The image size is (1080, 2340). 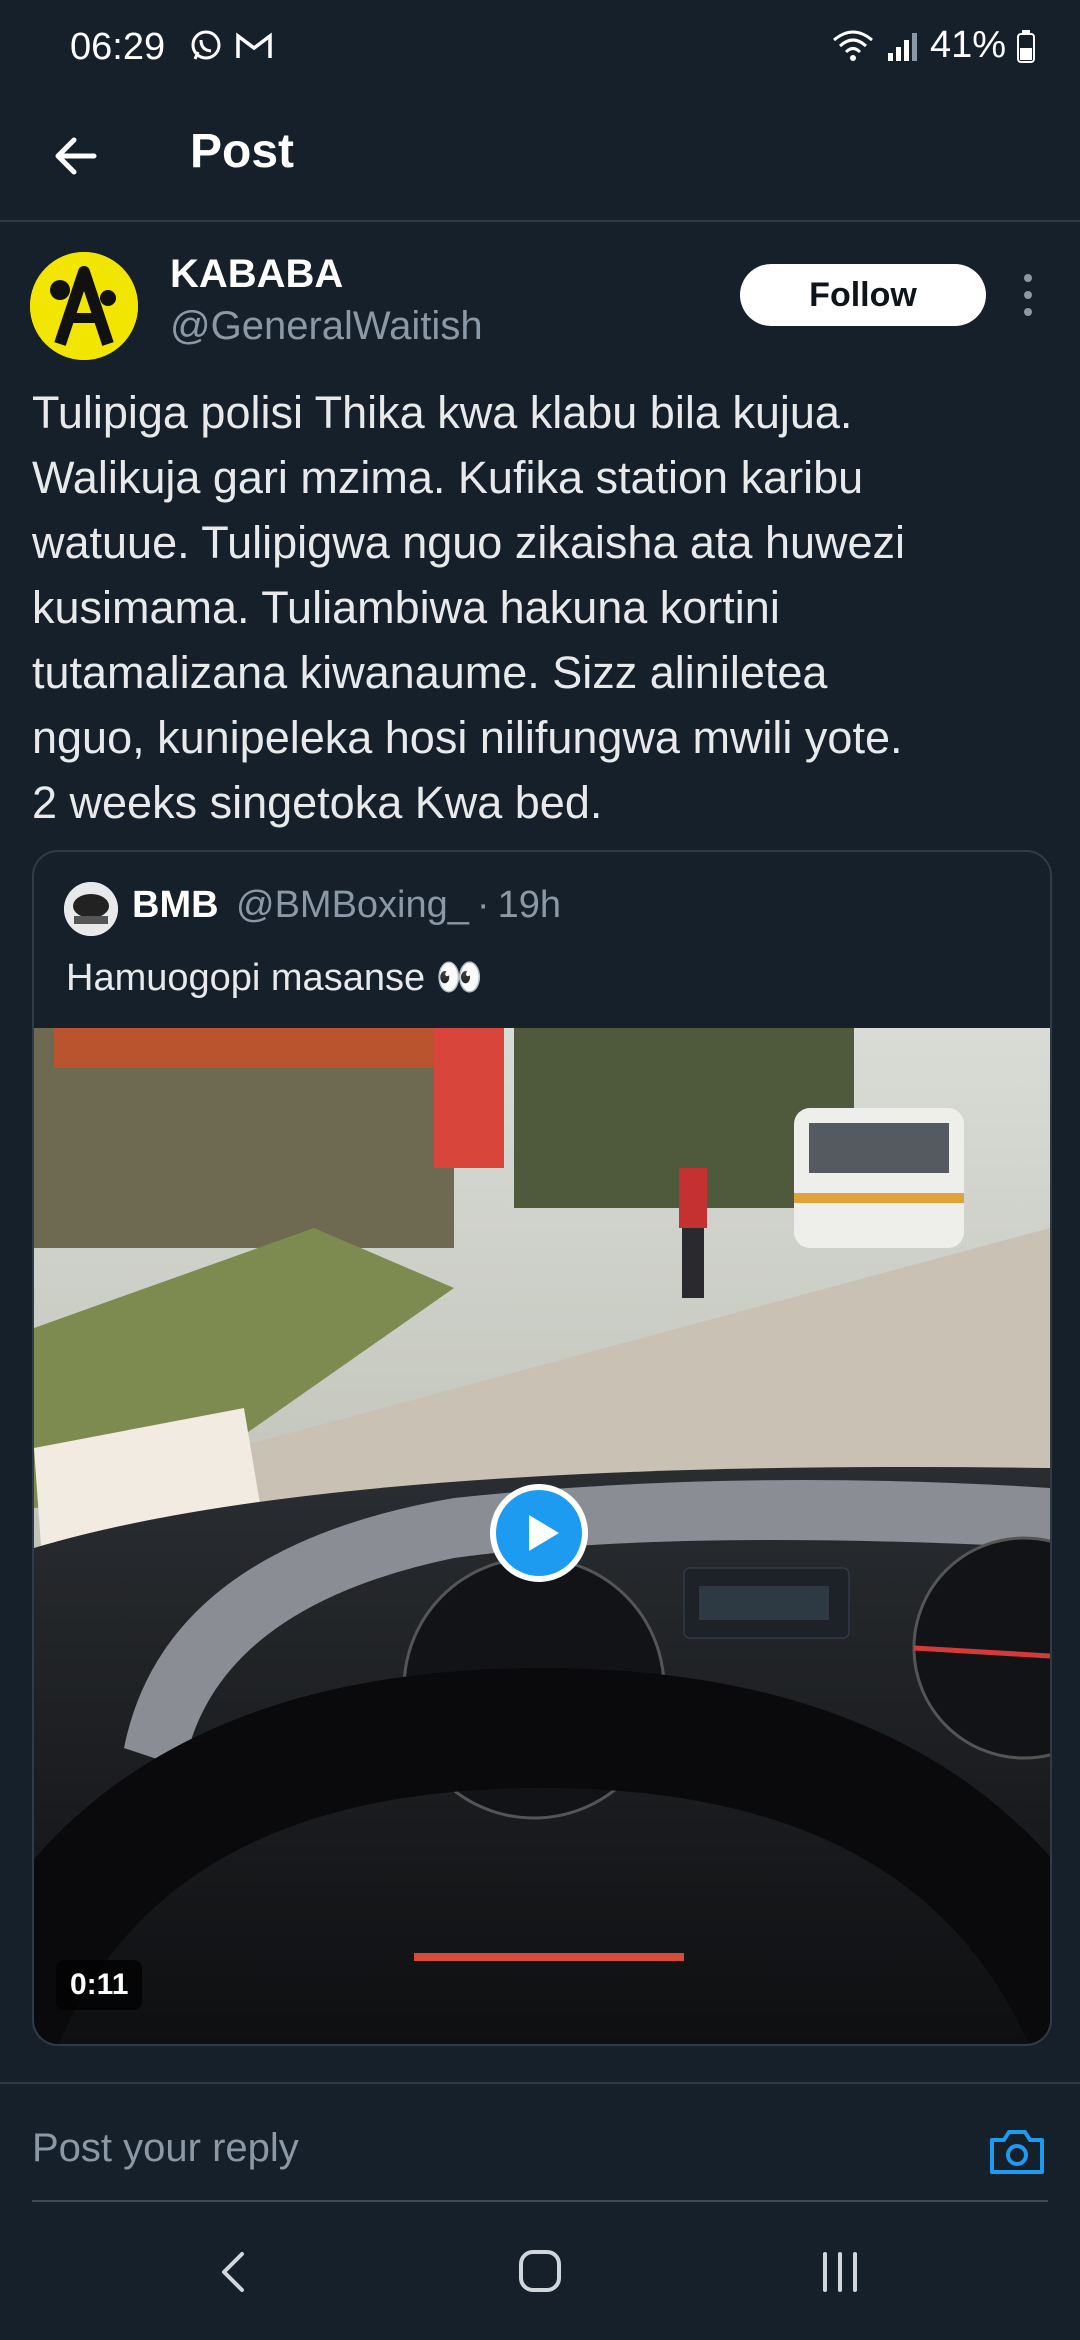 I want to click on whatsapp-icon, so click(x=206, y=45).